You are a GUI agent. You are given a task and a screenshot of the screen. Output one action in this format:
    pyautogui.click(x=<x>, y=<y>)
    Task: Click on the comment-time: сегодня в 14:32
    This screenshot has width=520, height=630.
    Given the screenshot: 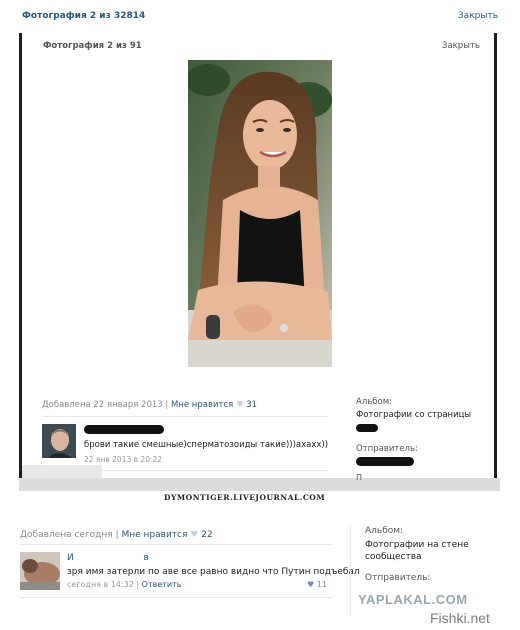 What is the action you would take?
    pyautogui.click(x=100, y=584)
    